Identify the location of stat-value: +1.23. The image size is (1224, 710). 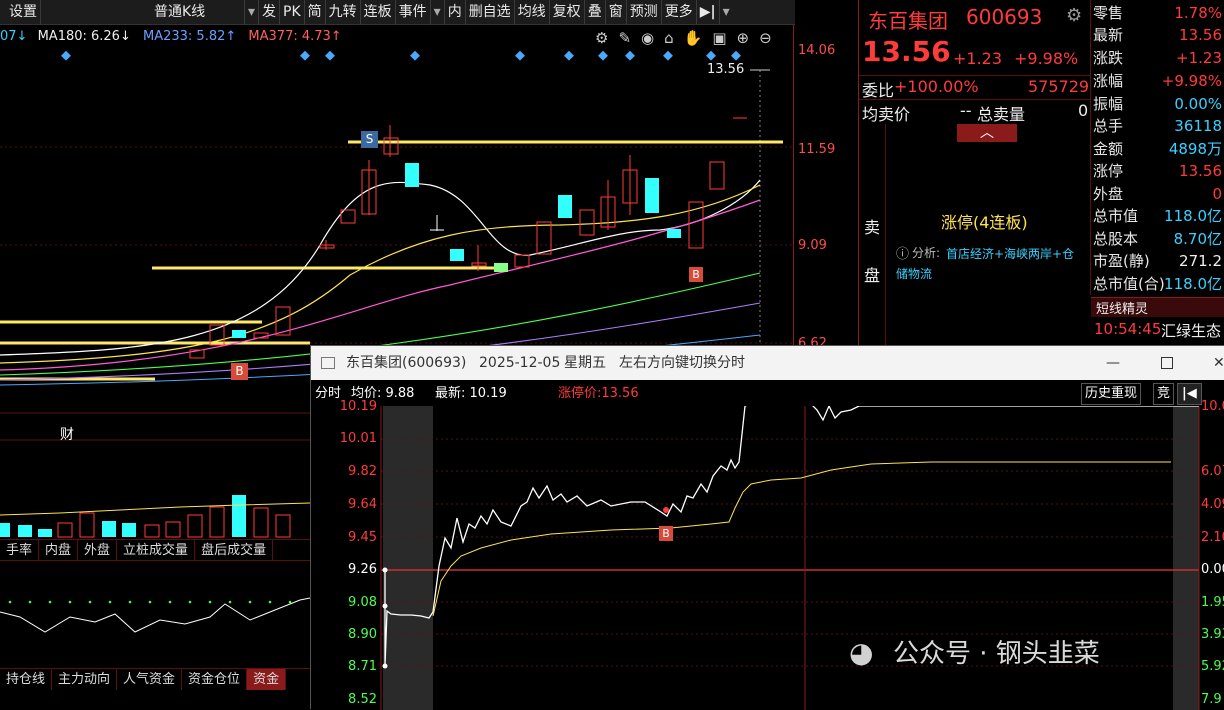
(1199, 58).